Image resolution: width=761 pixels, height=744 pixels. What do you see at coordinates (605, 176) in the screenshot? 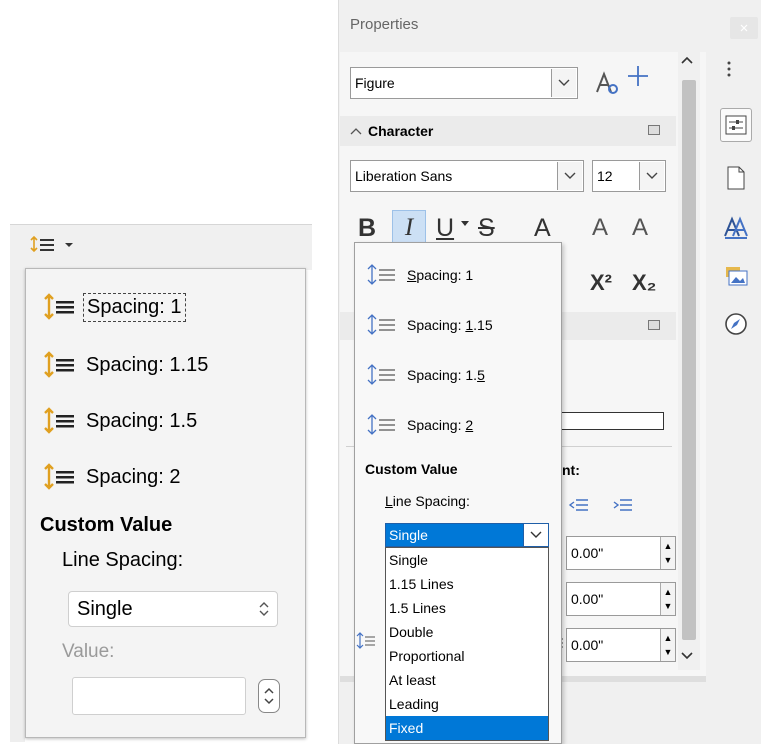
I see `font-size-value: 12` at bounding box center [605, 176].